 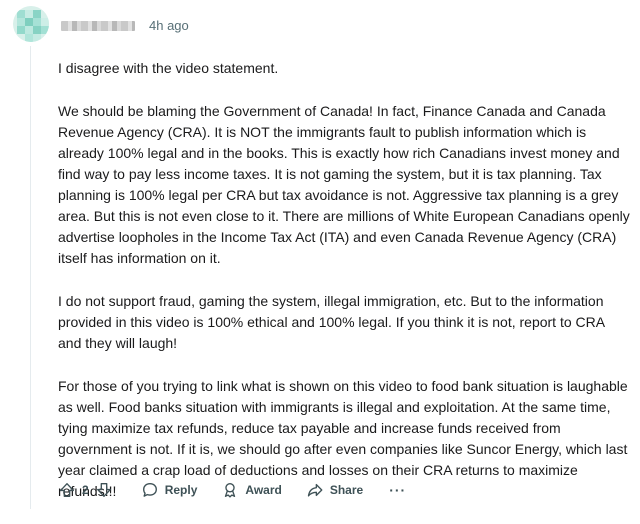 I want to click on avatar, so click(x=31, y=24).